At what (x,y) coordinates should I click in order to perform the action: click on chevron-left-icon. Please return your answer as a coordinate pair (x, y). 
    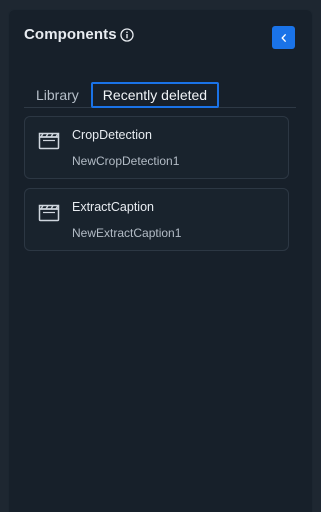
    Looking at the image, I should click on (284, 38).